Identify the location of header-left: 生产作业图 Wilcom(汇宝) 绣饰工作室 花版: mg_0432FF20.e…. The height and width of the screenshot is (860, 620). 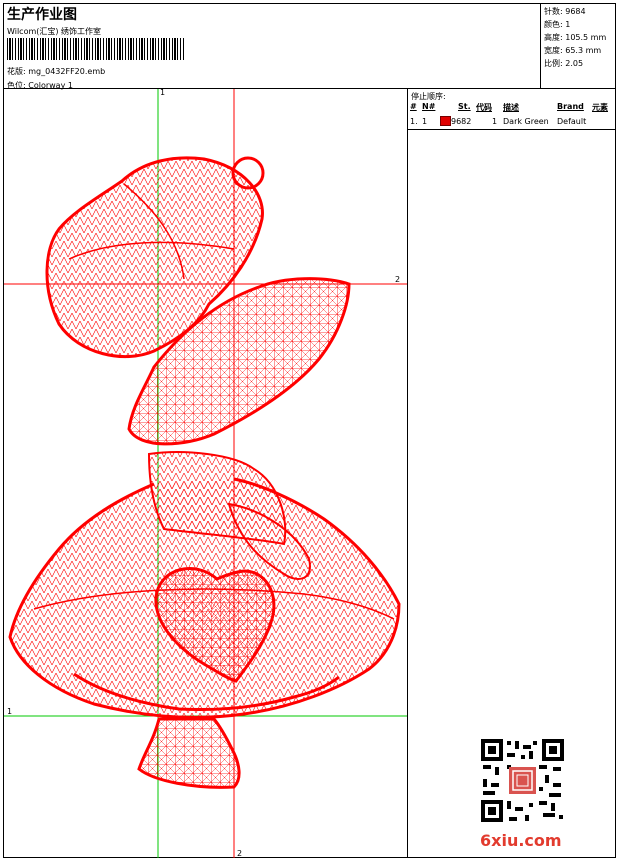
(272, 47).